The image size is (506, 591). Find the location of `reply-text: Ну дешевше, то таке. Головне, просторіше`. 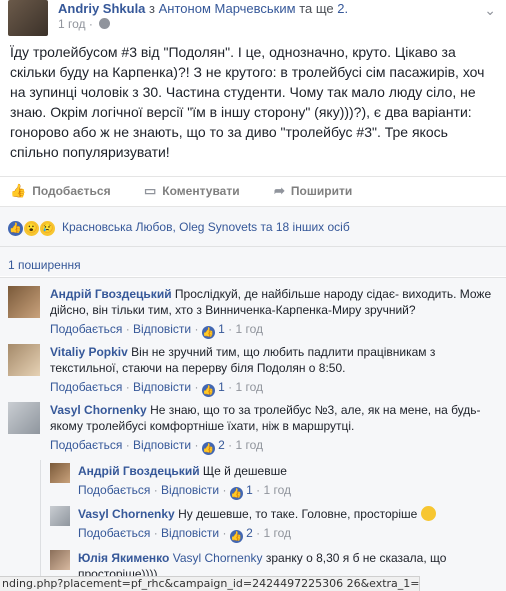

reply-text: Ну дешевше, то таке. Головне, просторіше is located at coordinates (298, 514).